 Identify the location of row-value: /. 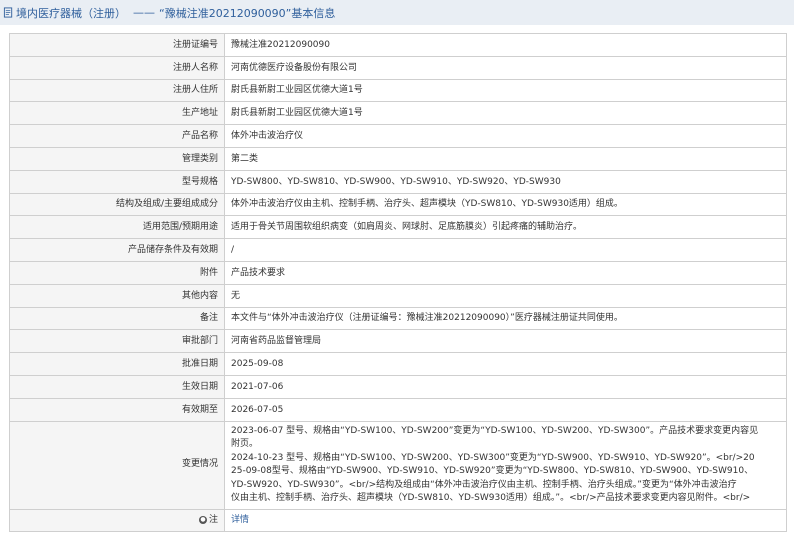
(505, 250).